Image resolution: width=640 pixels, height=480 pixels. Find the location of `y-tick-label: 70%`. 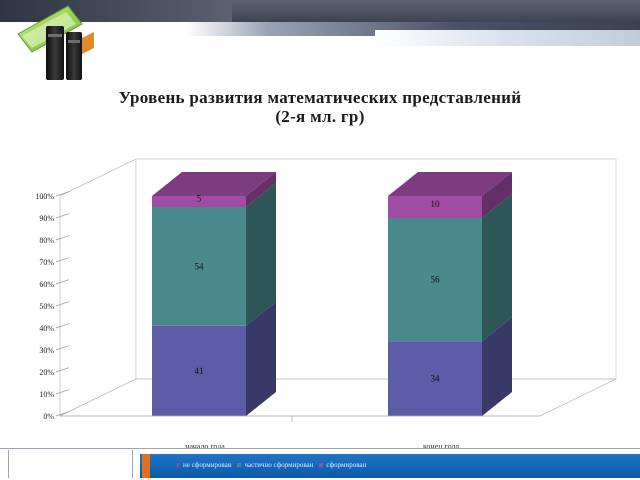

y-tick-label: 70% is located at coordinates (46, 262).